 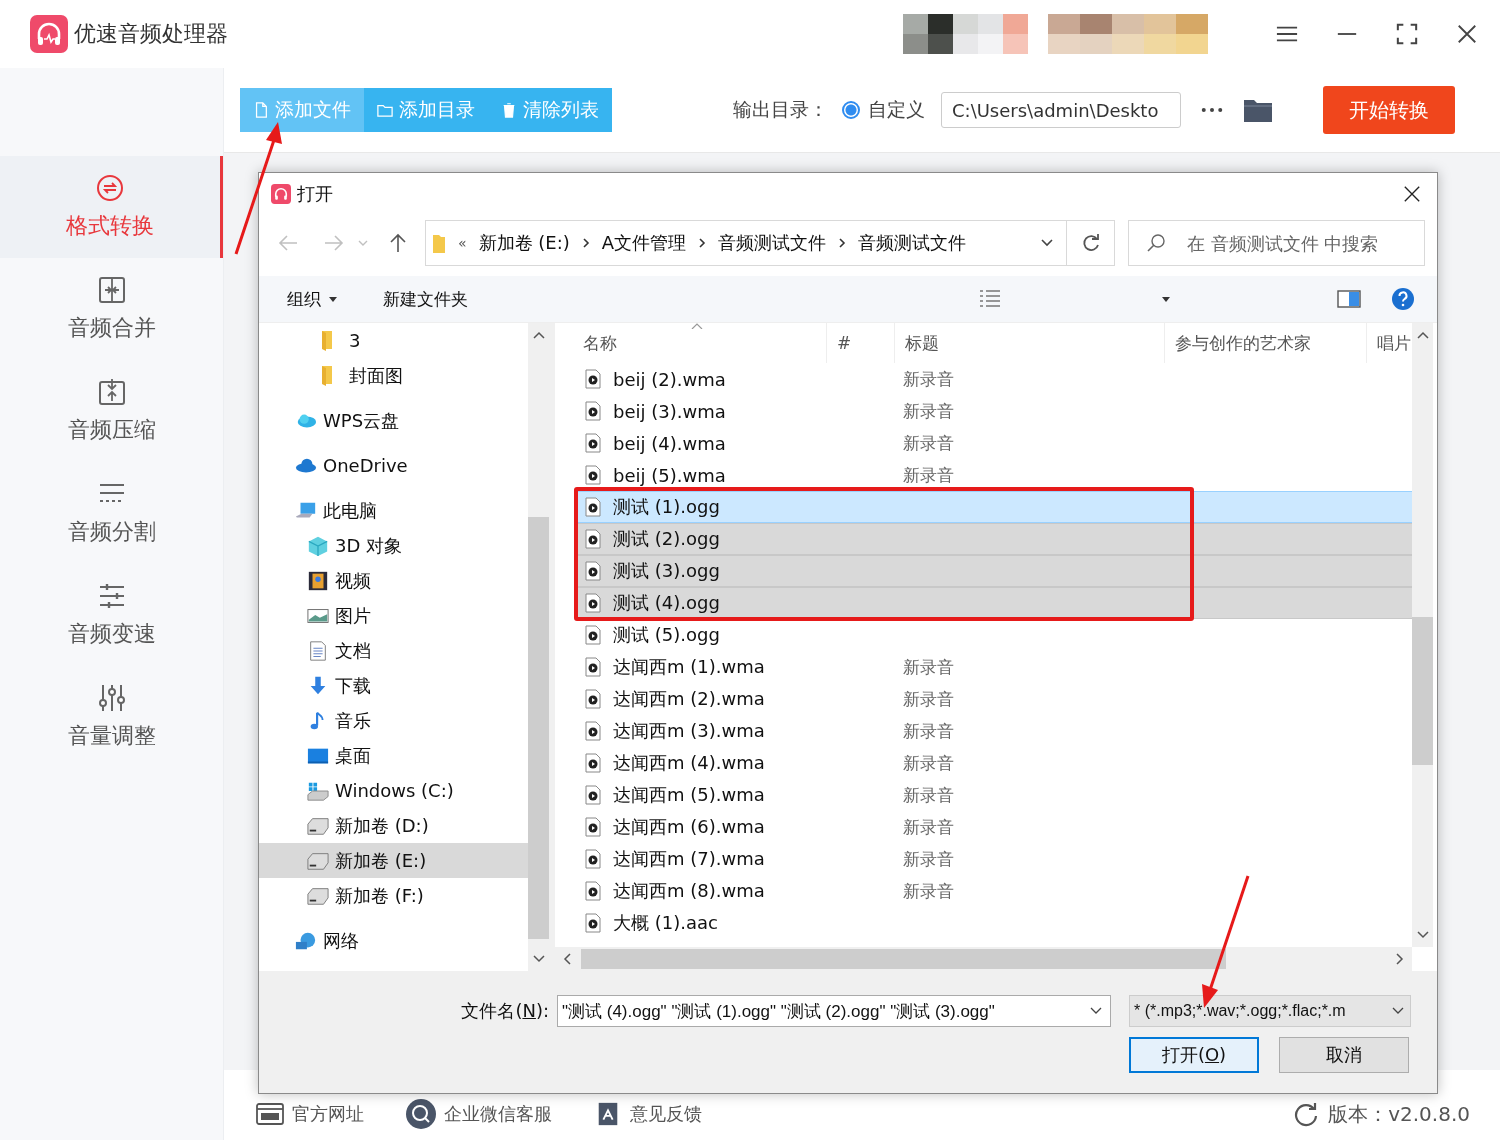 What do you see at coordinates (667, 539) in the screenshot?
I see `file-name: 测试 (2).ogg` at bounding box center [667, 539].